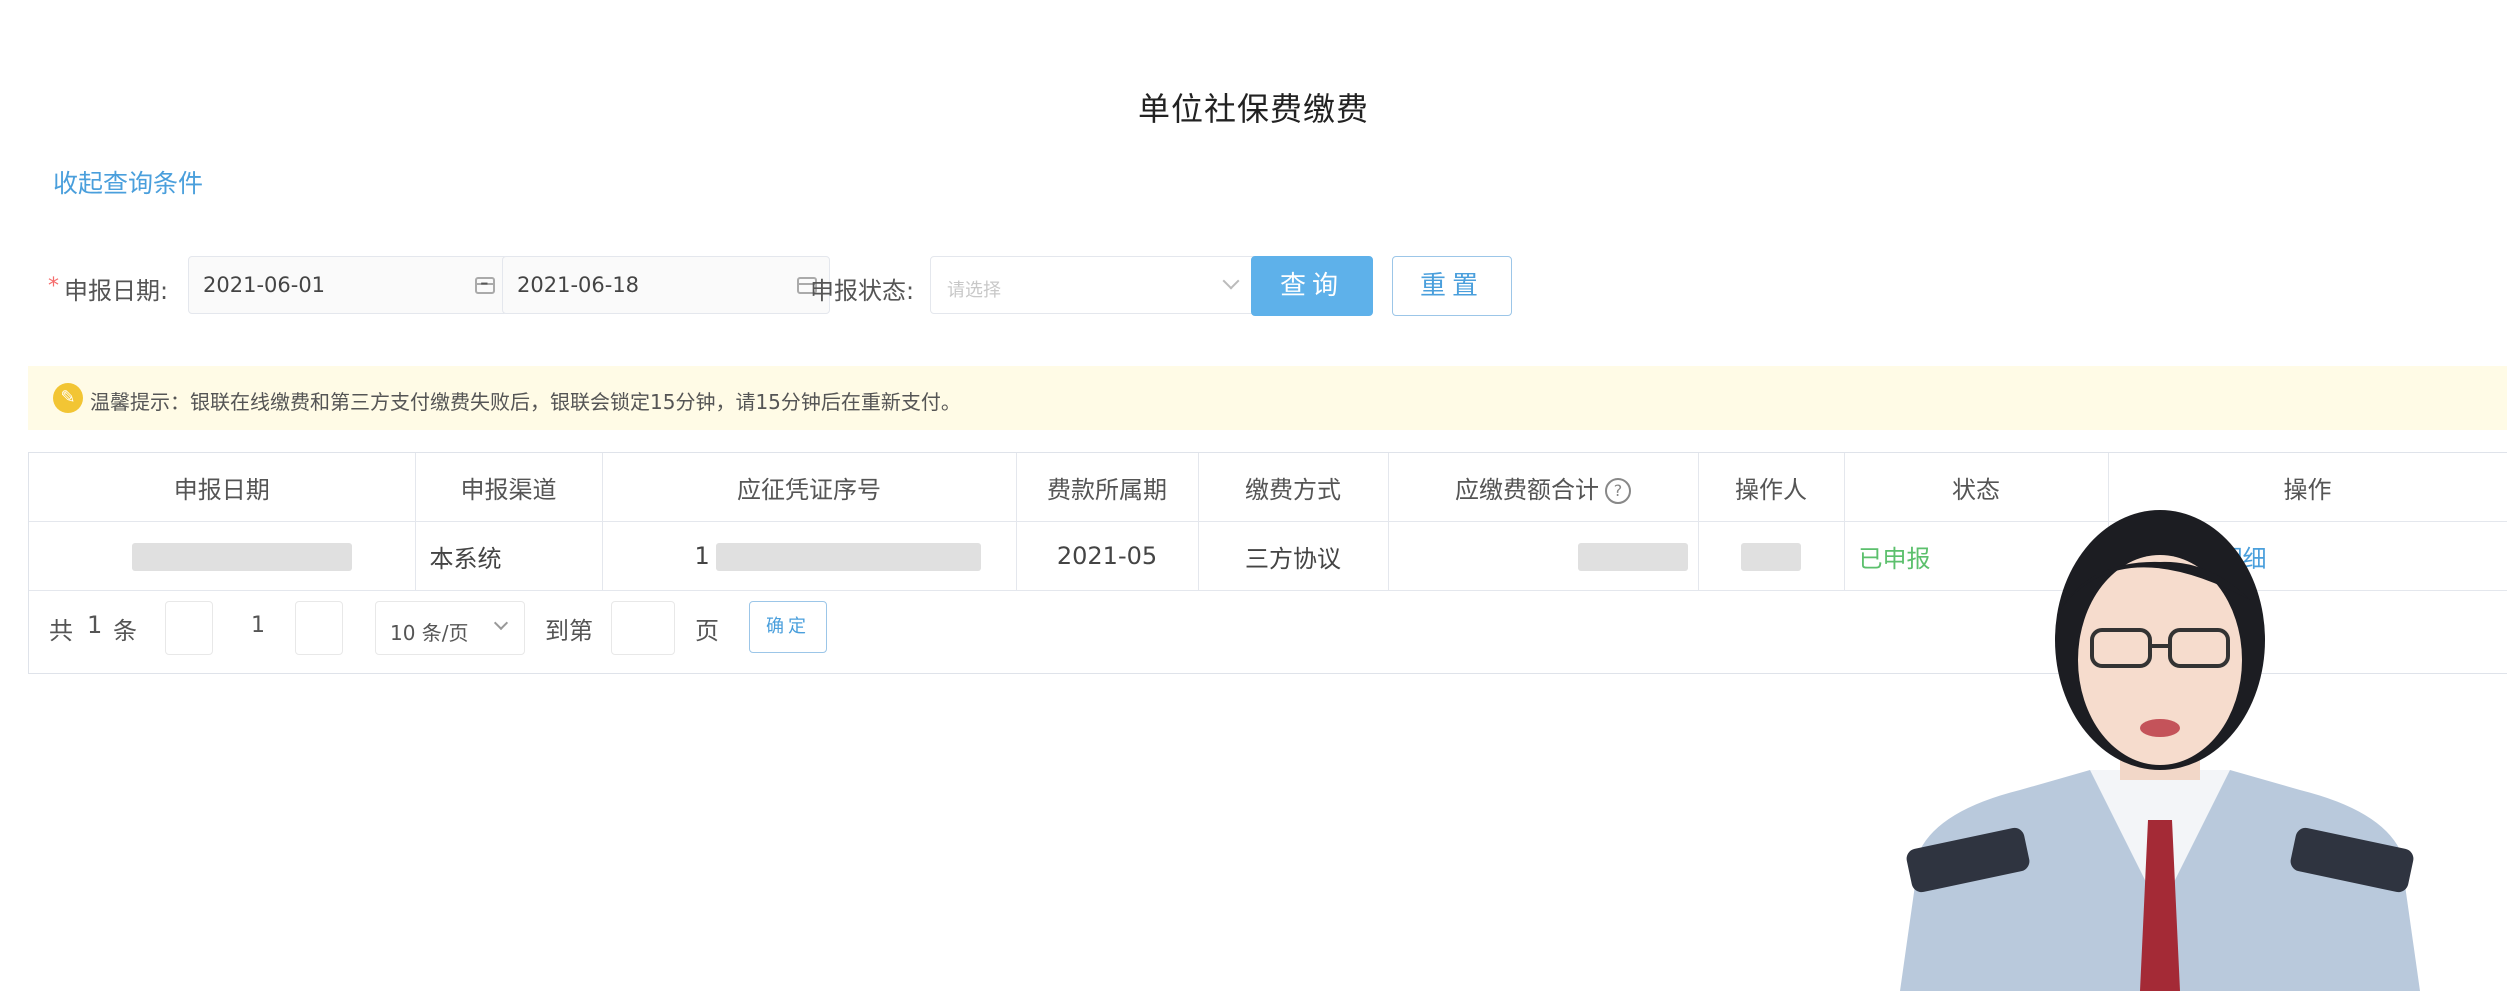  I want to click on col-header: 缴费方式, so click(1293, 487).